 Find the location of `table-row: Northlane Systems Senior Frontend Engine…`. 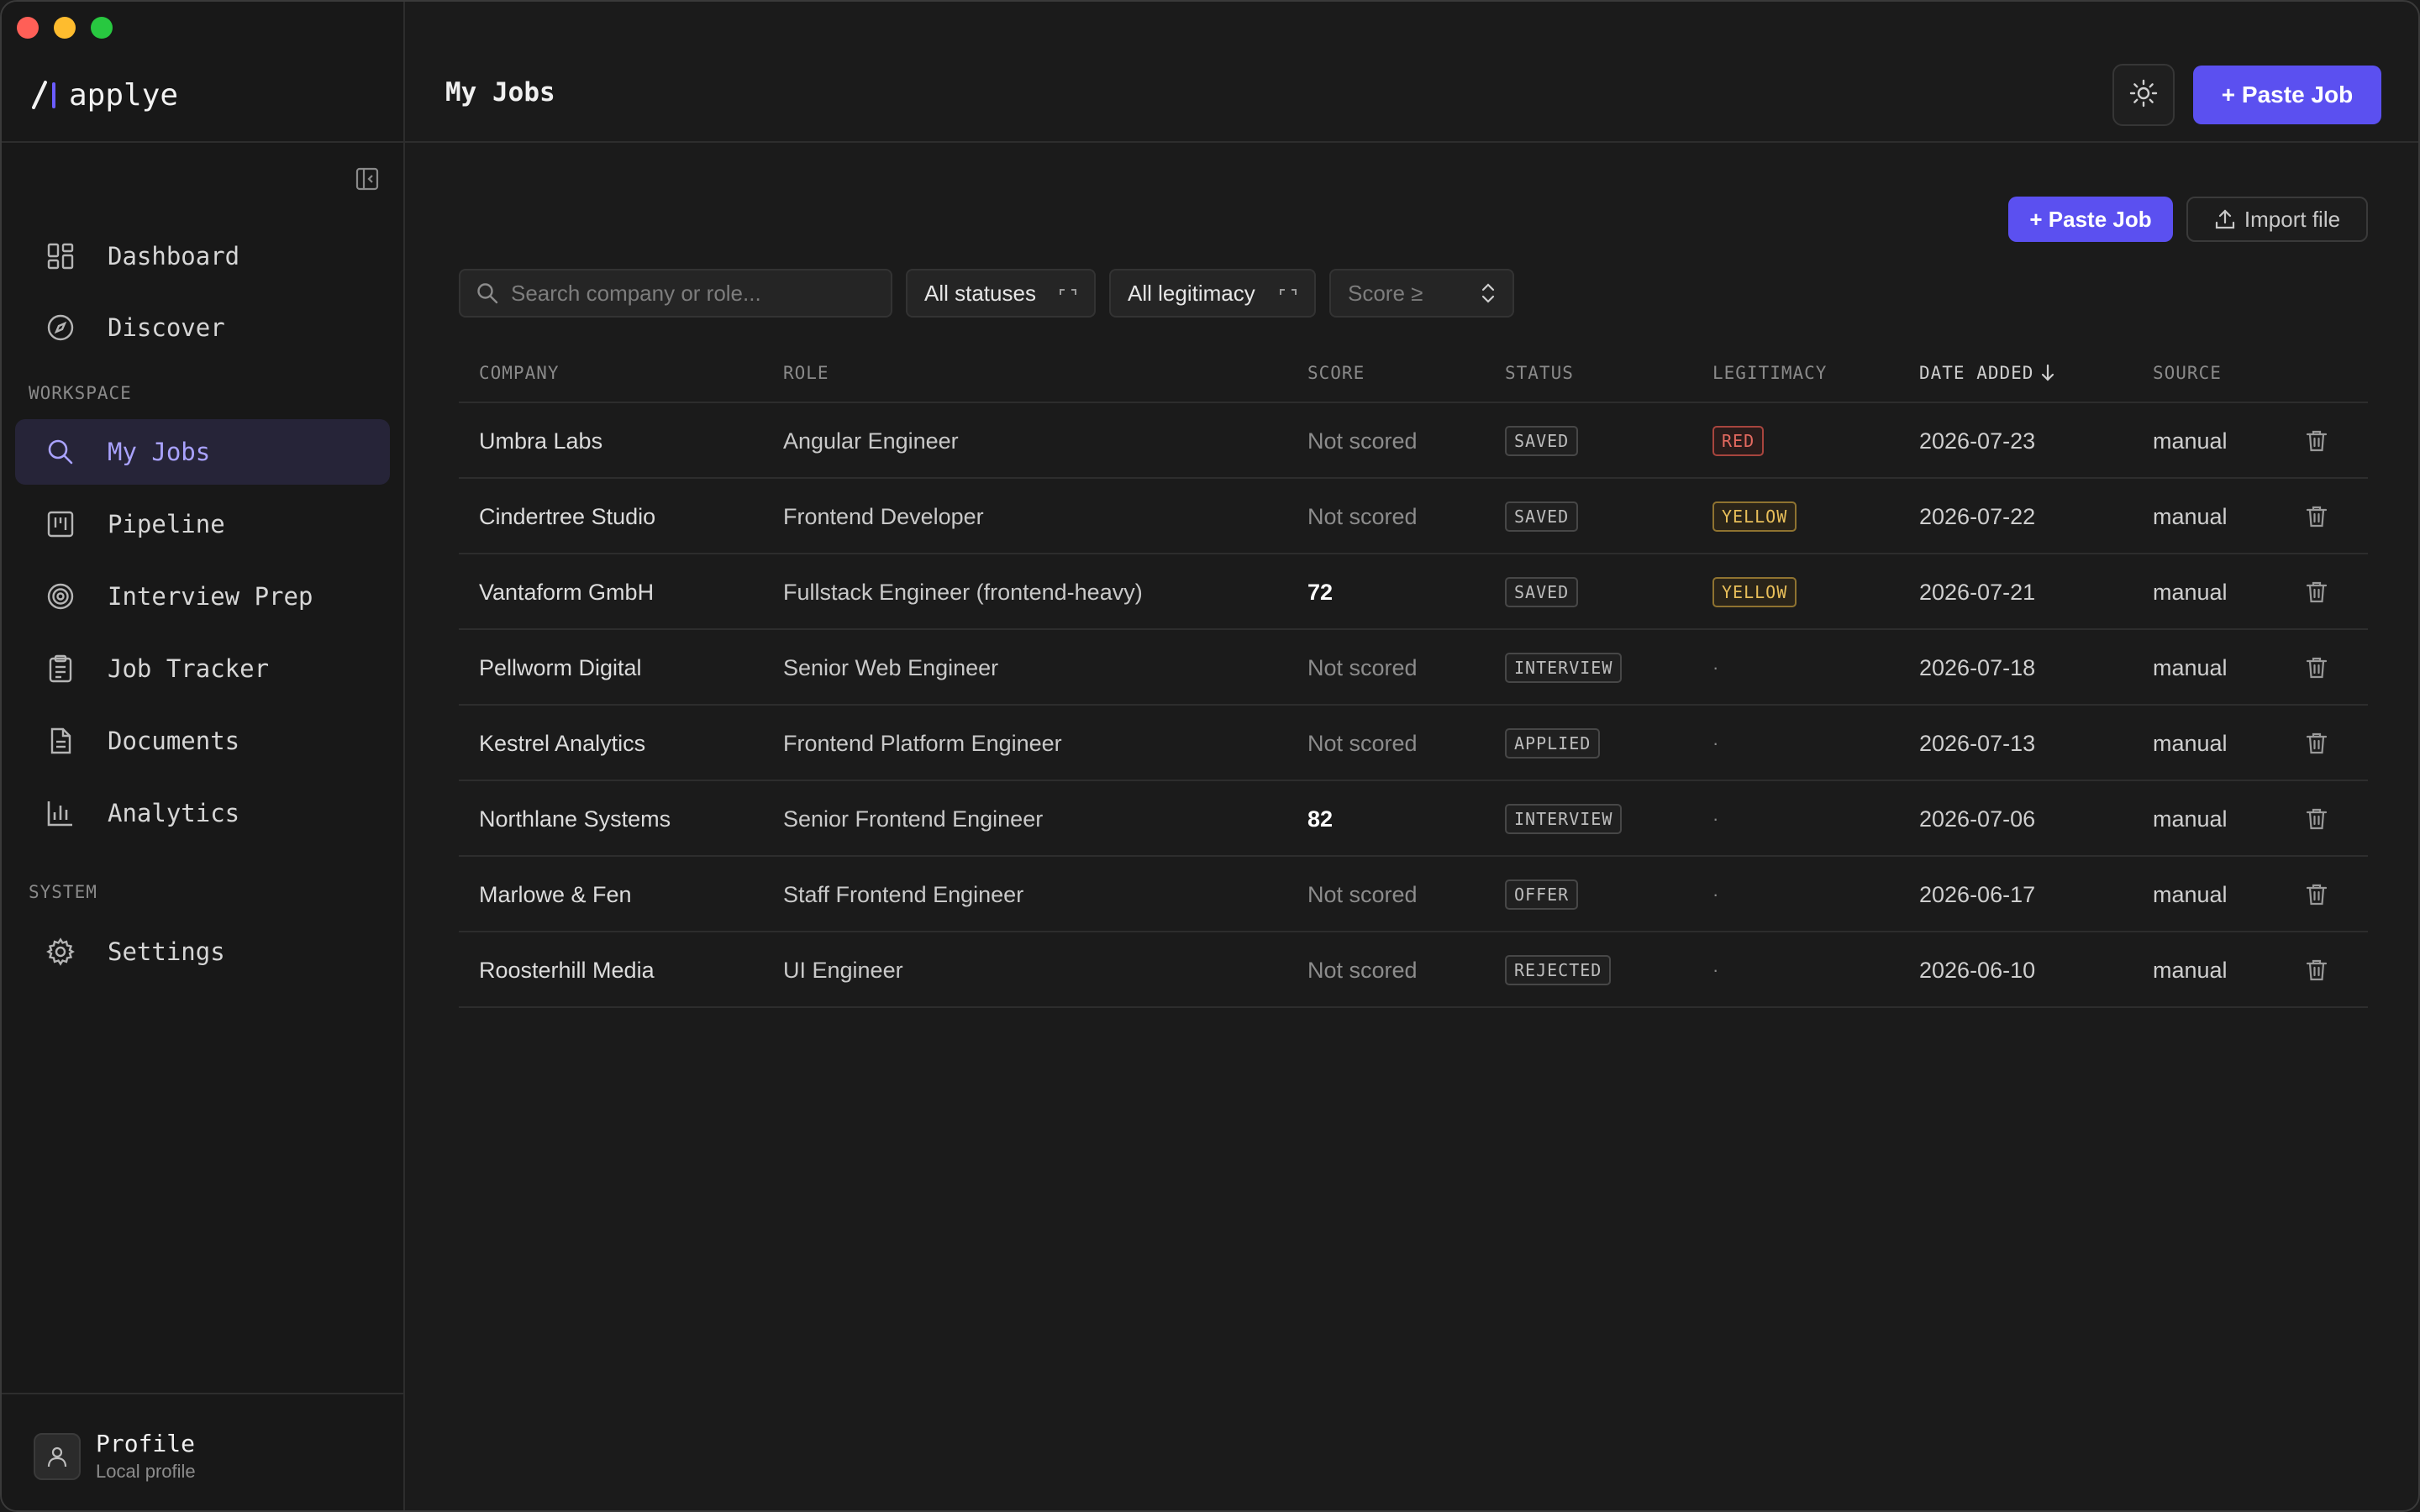

table-row: Northlane Systems Senior Frontend Engine… is located at coordinates (1413, 819).